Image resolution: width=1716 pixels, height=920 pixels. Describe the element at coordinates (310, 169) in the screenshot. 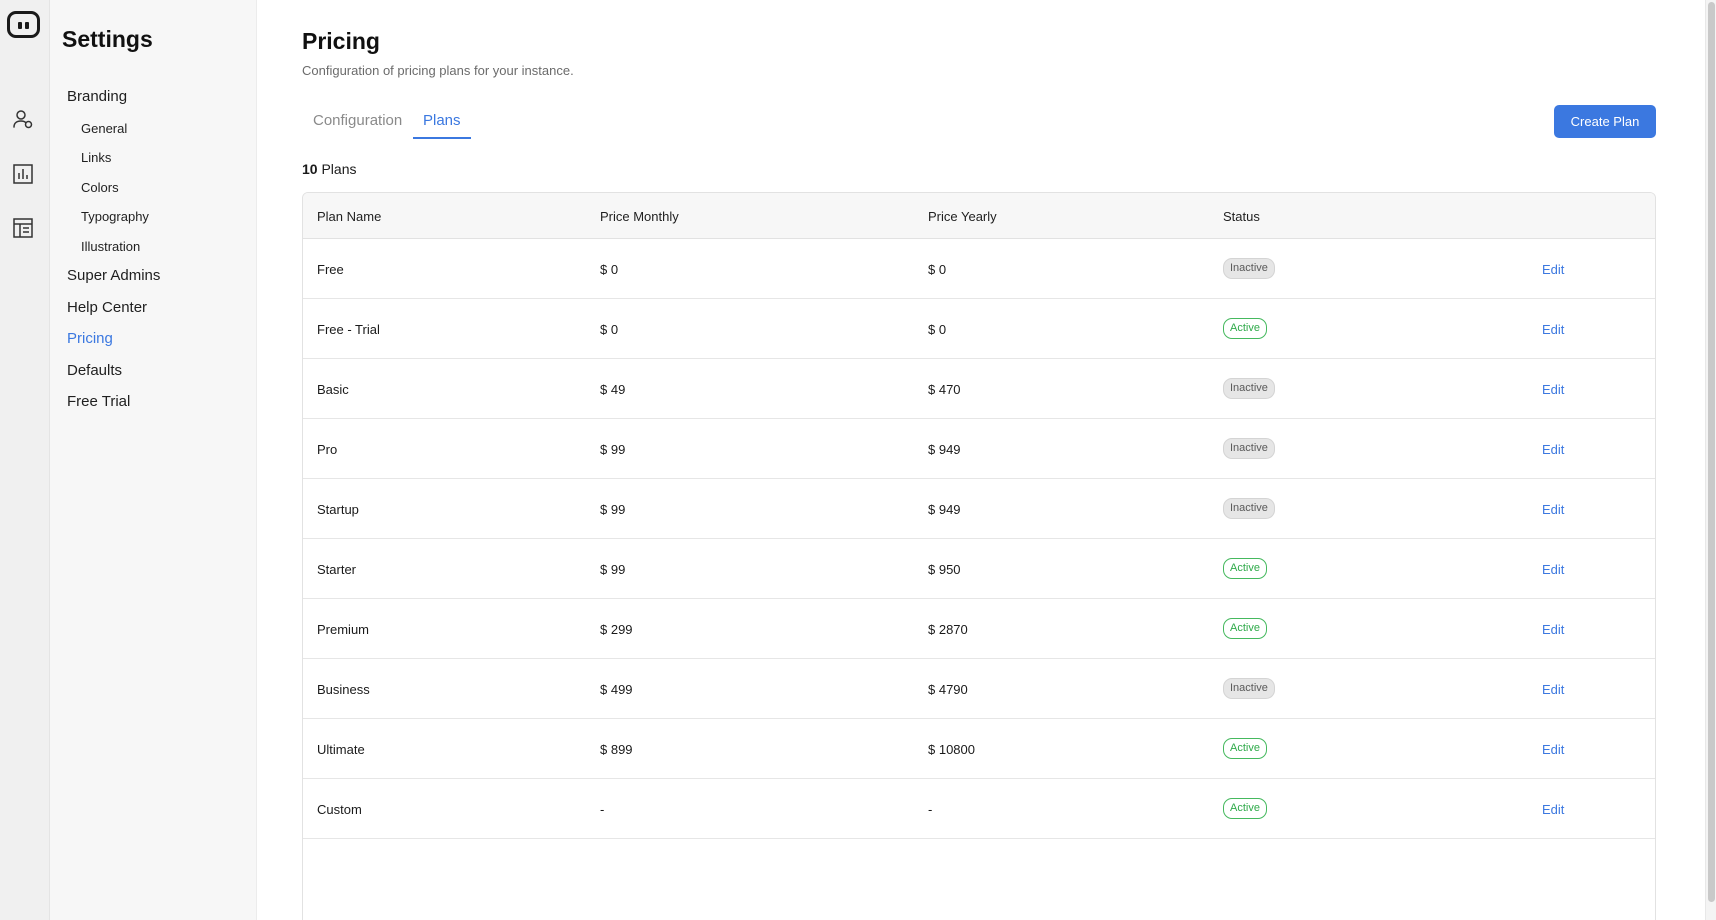

I see `plan-count-number: 10` at that location.